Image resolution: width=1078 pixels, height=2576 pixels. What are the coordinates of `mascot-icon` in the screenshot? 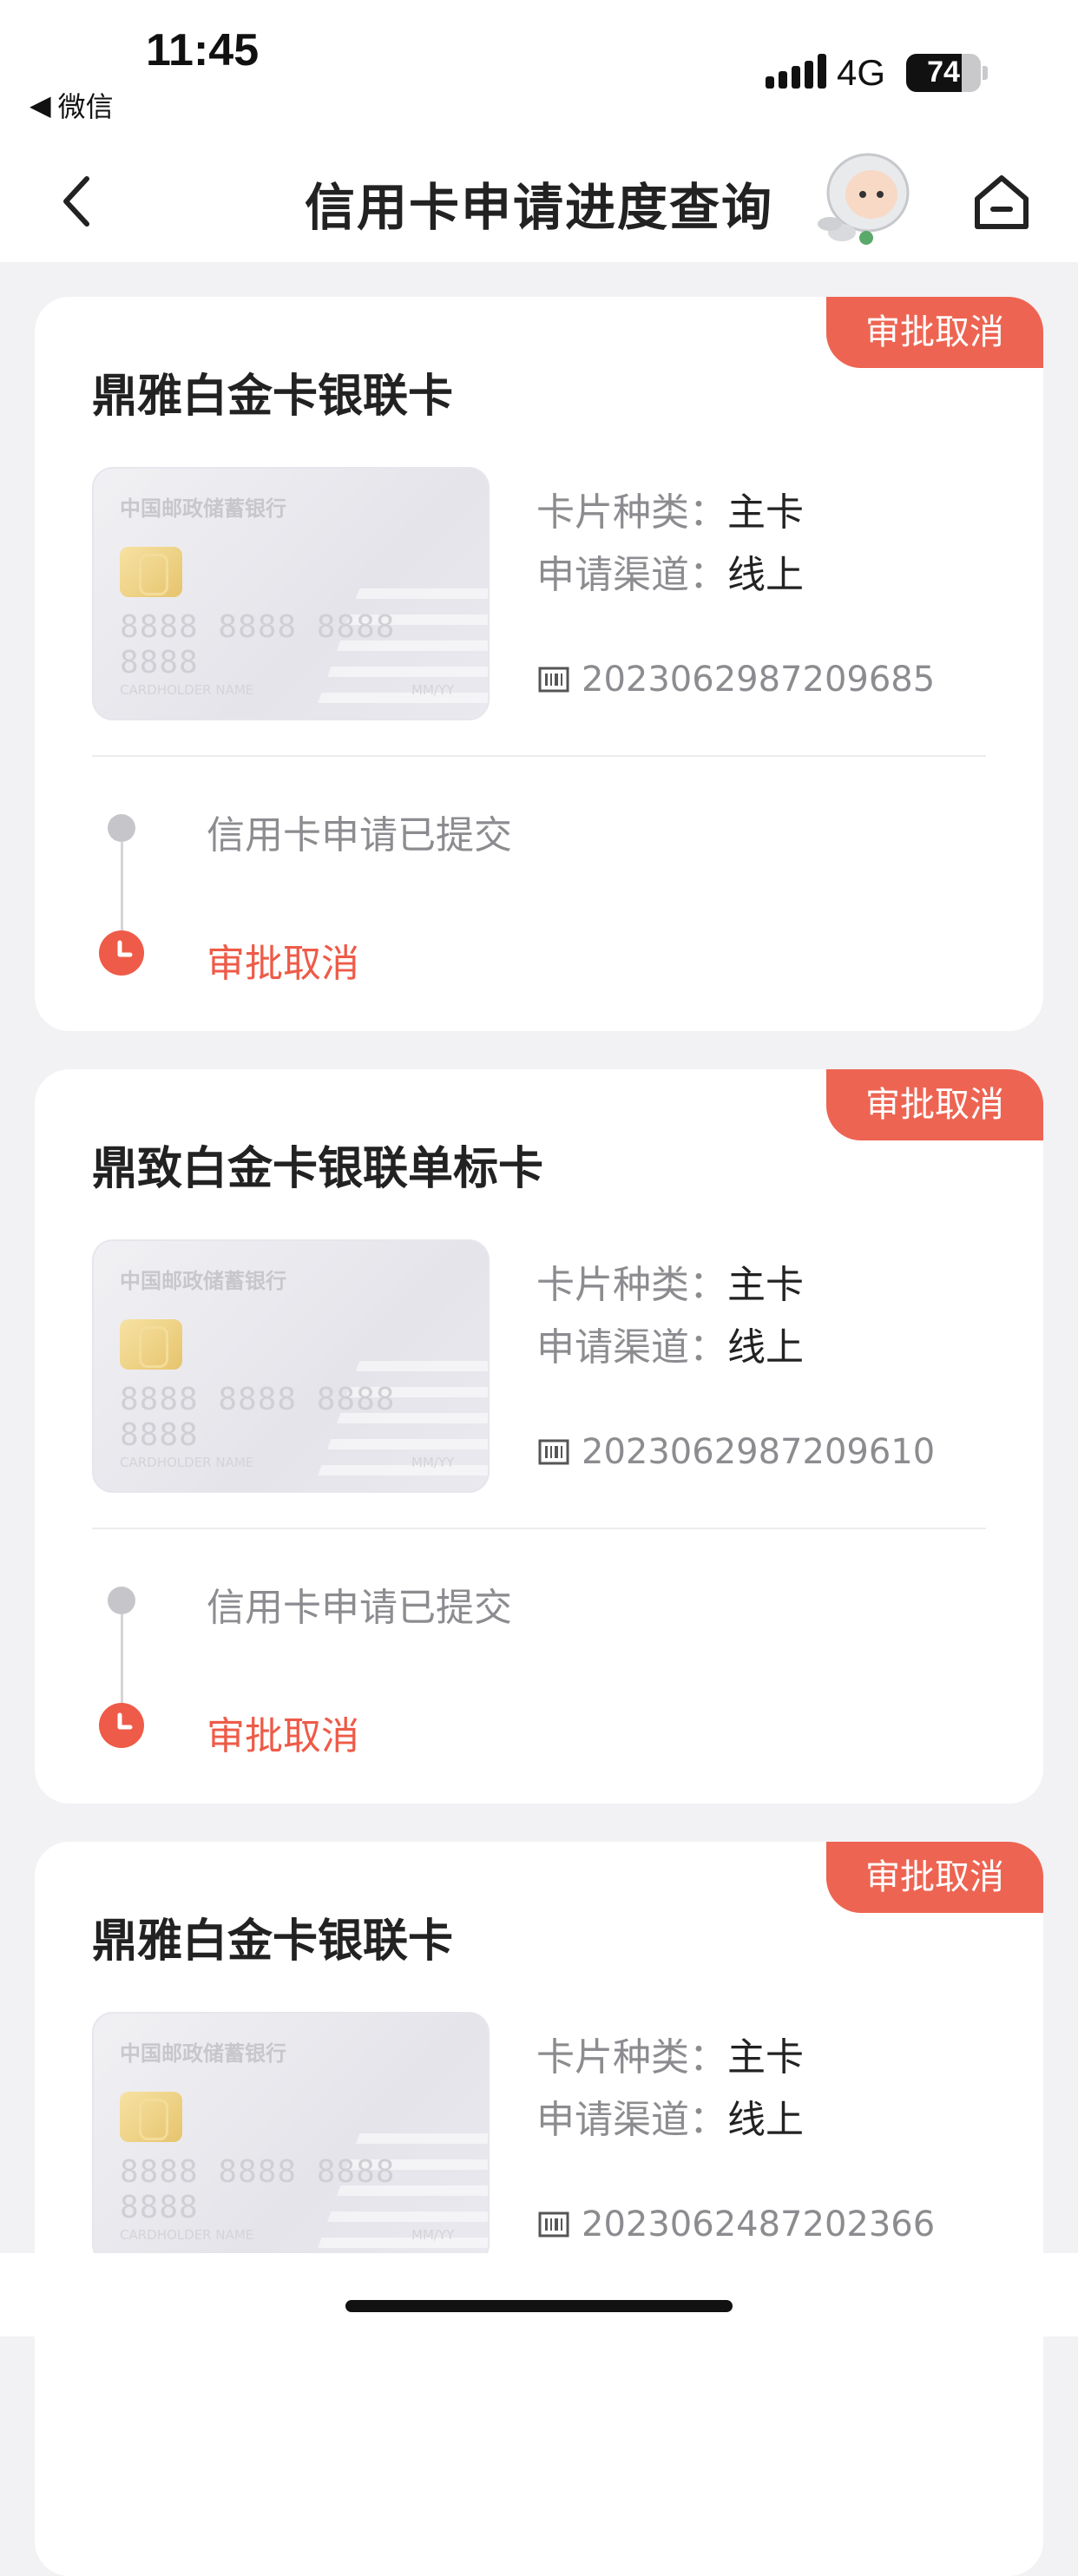 It's located at (866, 198).